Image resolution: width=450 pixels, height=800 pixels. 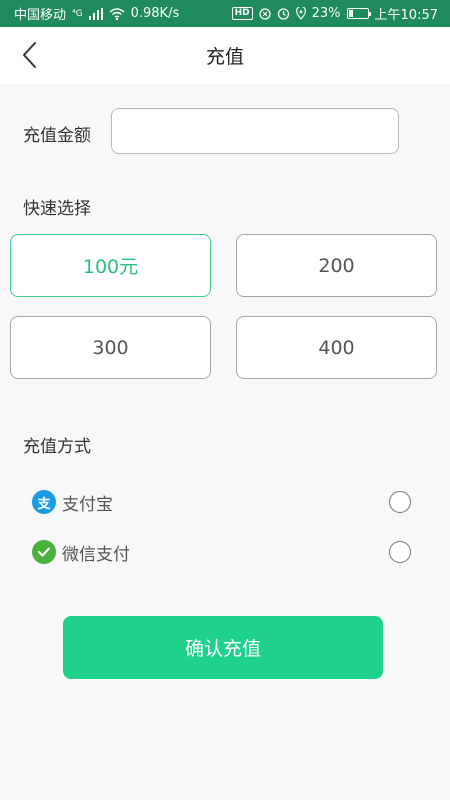 I want to click on carrier-name: 中国移动, so click(x=40, y=15).